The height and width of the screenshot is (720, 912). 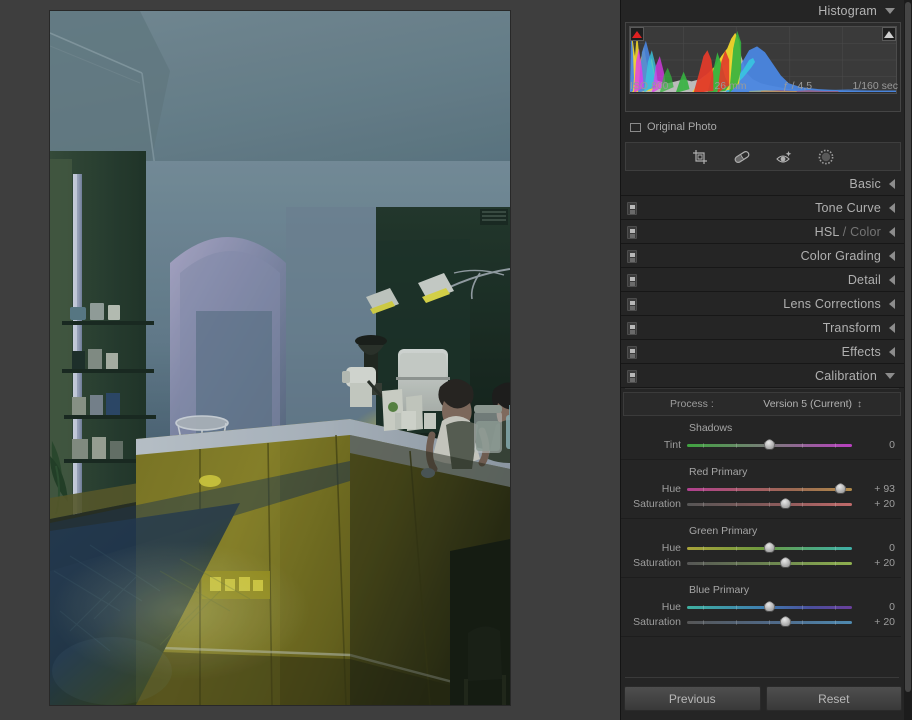 What do you see at coordinates (763, 698) in the screenshot?
I see `footer-button-row: Previous Reset` at bounding box center [763, 698].